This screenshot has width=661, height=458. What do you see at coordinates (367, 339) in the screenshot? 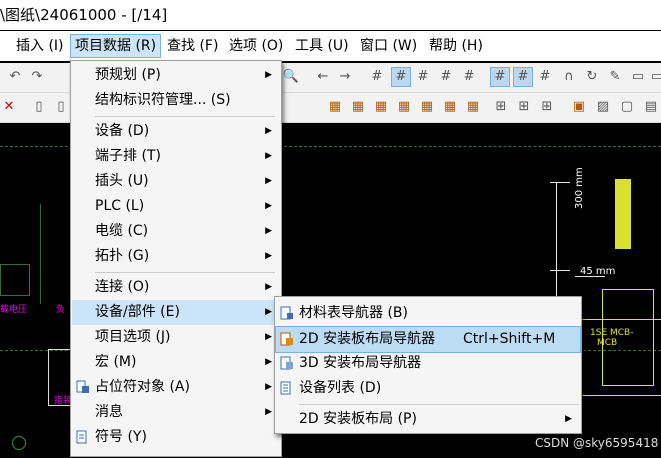
I see `submenu-item-label: 2D 安装板布局导航器` at bounding box center [367, 339].